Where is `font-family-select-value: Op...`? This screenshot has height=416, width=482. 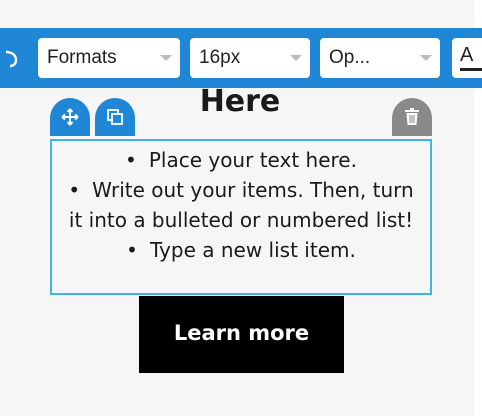 font-family-select-value: Op... is located at coordinates (350, 57).